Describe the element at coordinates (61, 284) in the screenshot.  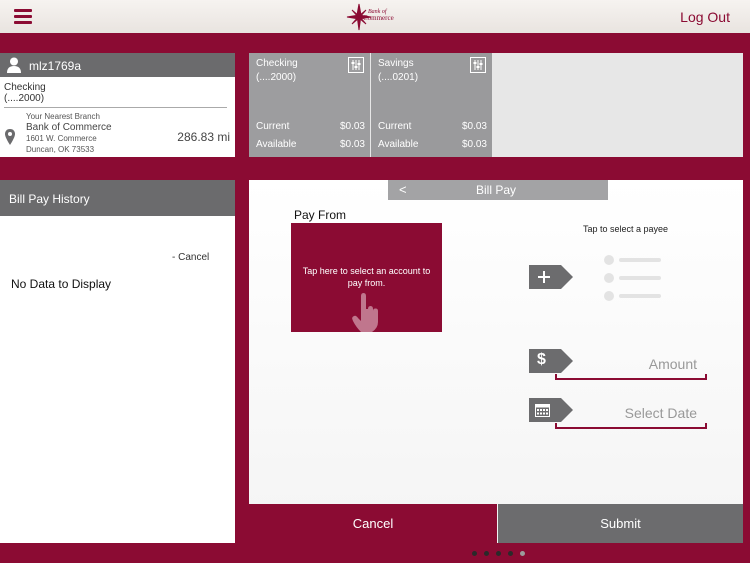
I see `empty-state-text: No Data to Display` at that location.